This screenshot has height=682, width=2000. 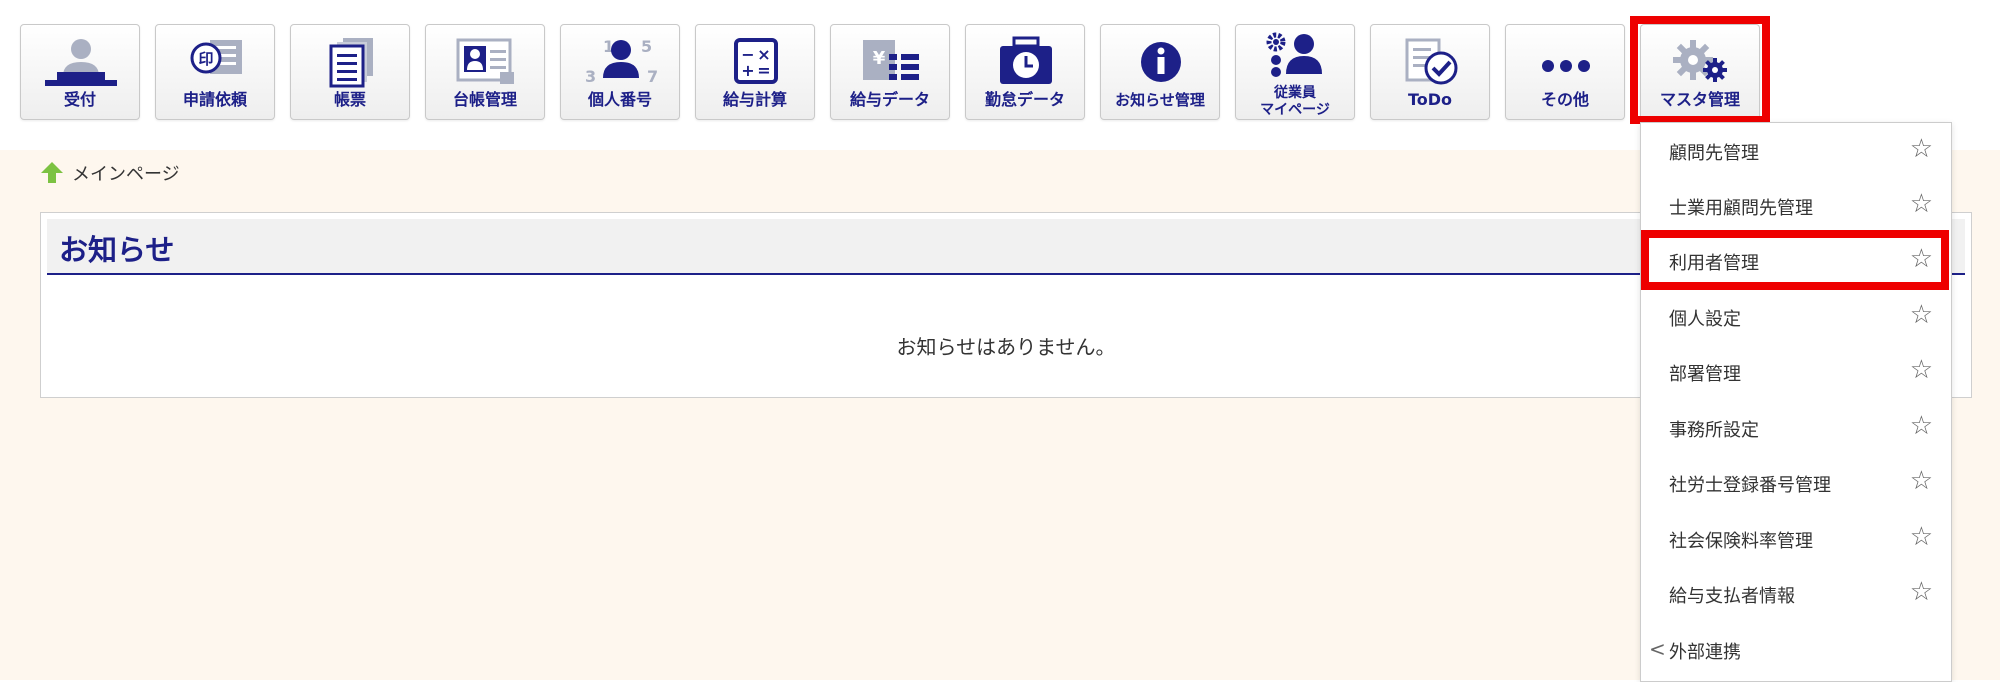 I want to click on menu-item-professional-client-management: 士業用顧問先管理 ☆, so click(x=1796, y=205).